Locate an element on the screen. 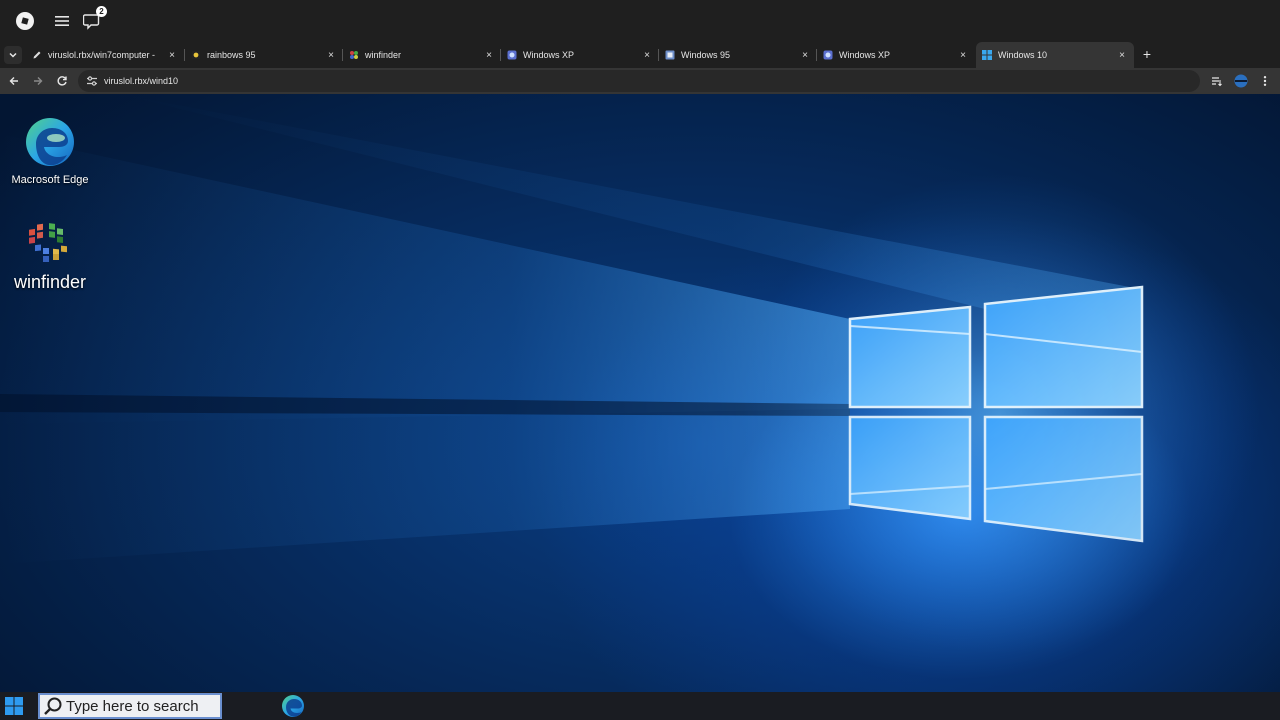 Image resolution: width=1280 pixels, height=720 pixels. chevron-down-icon is located at coordinates (13, 55).